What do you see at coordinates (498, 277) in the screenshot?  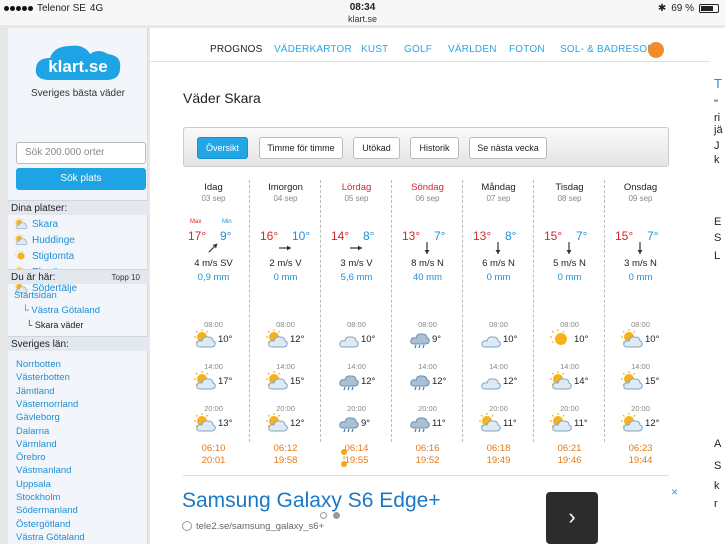 I see `precipitation: 0 mm` at bounding box center [498, 277].